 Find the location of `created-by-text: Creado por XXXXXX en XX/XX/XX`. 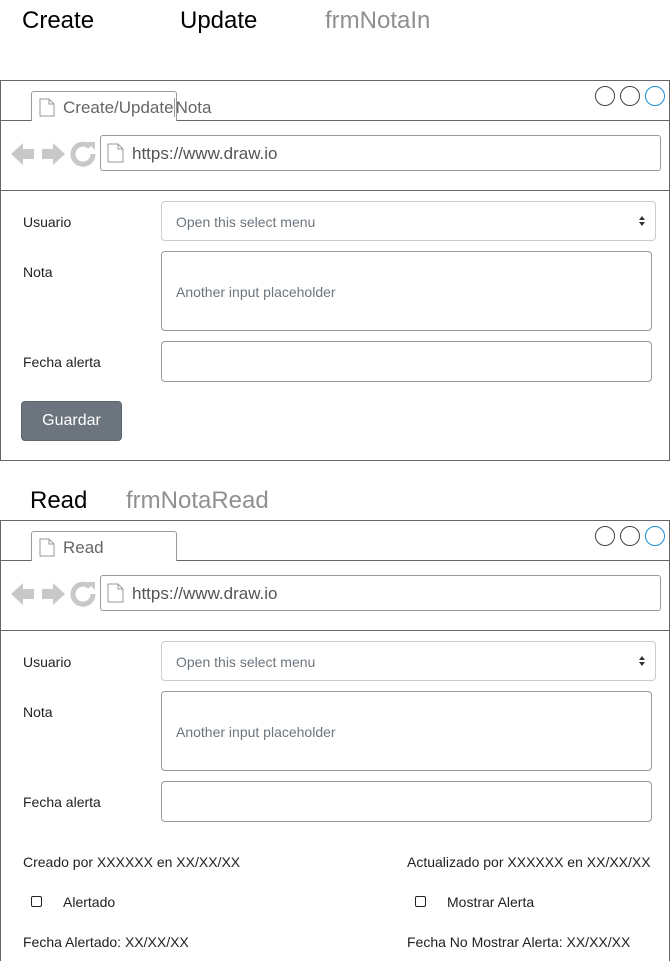

created-by-text: Creado por XXXXXX en XX/XX/XX is located at coordinates (132, 862).